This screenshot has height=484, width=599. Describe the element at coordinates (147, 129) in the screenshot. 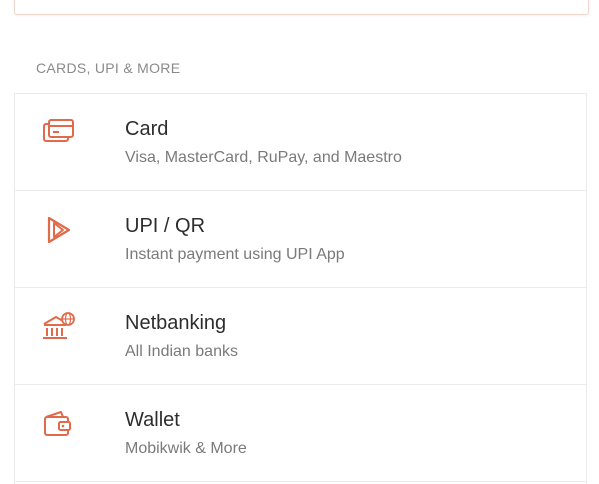

I see `payment-method-label: Card` at that location.